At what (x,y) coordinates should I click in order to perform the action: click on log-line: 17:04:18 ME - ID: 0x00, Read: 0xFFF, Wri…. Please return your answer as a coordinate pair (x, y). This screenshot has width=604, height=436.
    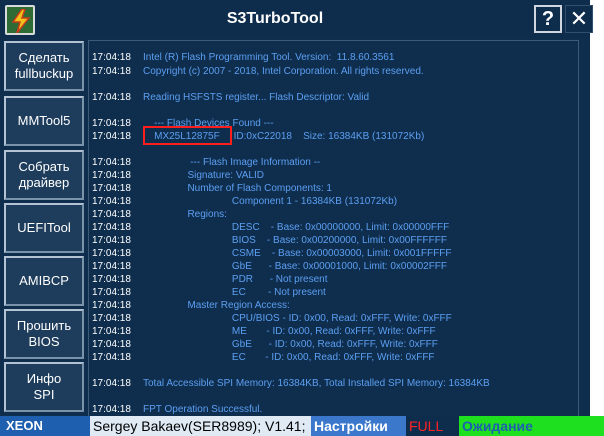
    Looking at the image, I should click on (264, 332).